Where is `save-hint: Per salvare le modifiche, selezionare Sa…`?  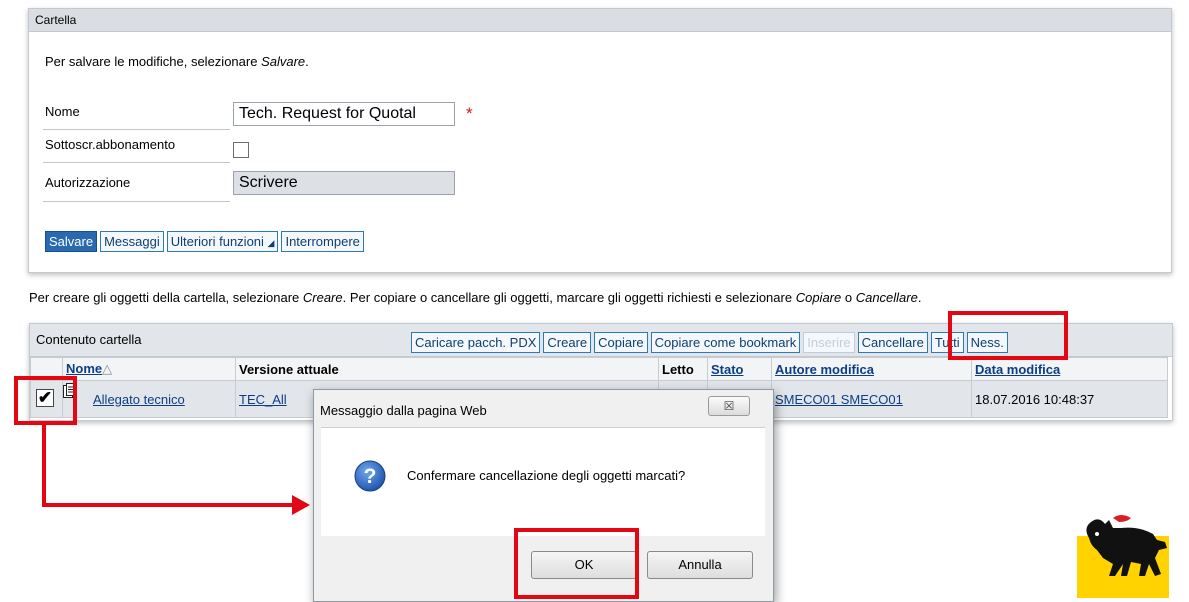
save-hint: Per salvare le modifiche, selezionare Sa… is located at coordinates (177, 61).